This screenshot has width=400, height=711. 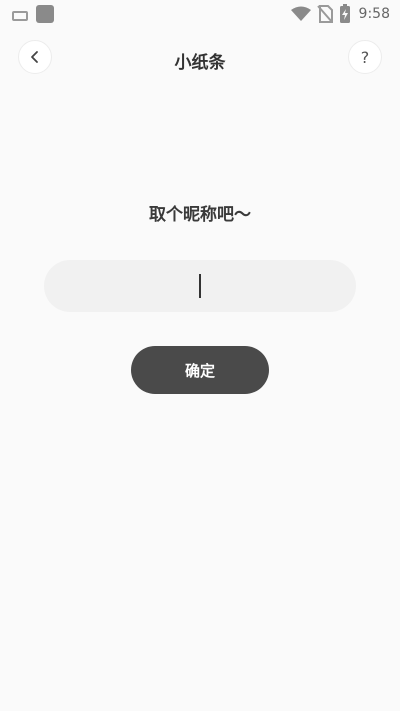 I want to click on nickname-field, so click(x=202, y=287).